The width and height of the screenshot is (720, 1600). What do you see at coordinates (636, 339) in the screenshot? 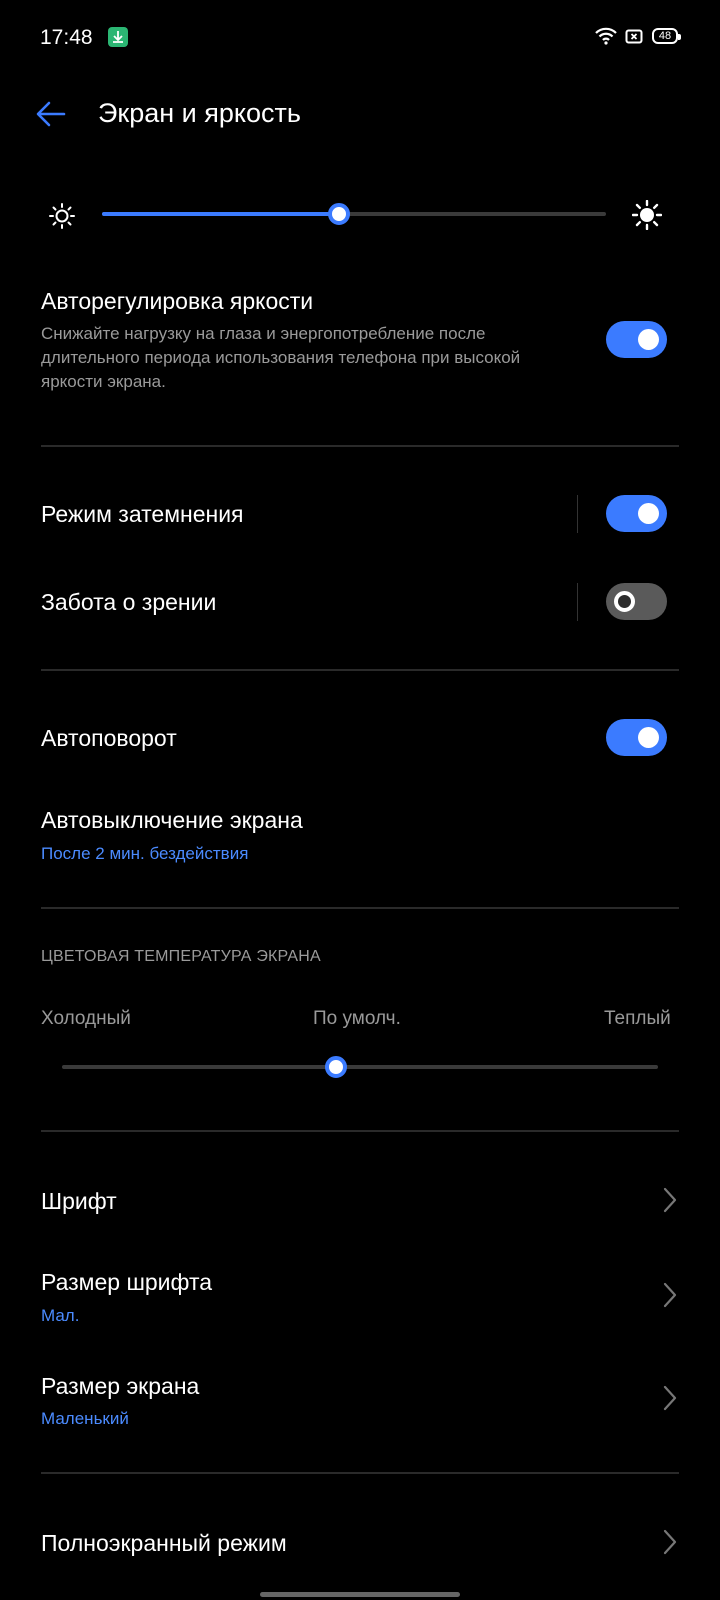
I see `auto-brightness-toggle` at bounding box center [636, 339].